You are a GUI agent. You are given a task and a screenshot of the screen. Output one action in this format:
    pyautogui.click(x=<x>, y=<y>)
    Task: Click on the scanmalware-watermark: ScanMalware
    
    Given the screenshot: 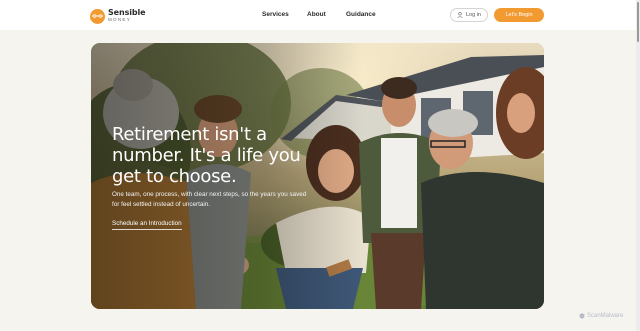 What is the action you would take?
    pyautogui.click(x=601, y=316)
    